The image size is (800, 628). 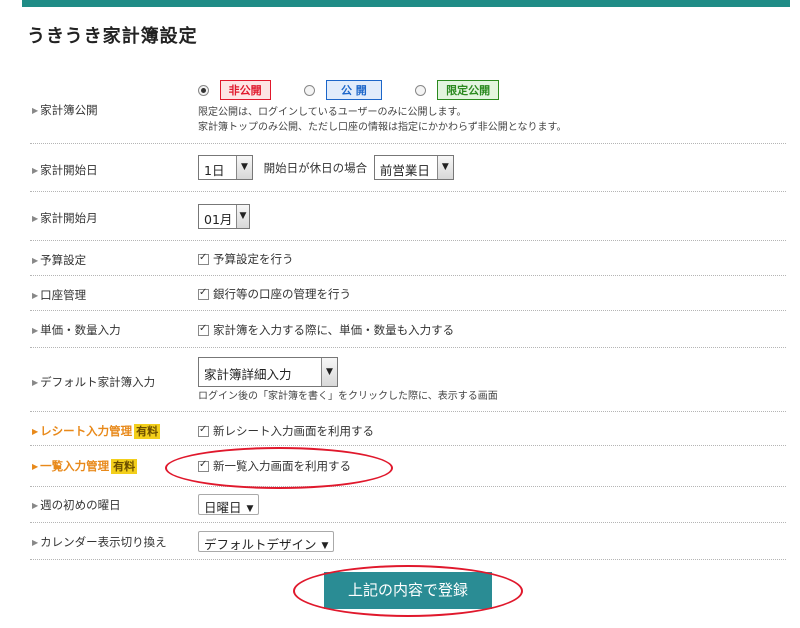 I want to click on default-input-note: ログイン後の「家計簿を書く」をクリックした際に、表示する画面, so click(x=348, y=396).